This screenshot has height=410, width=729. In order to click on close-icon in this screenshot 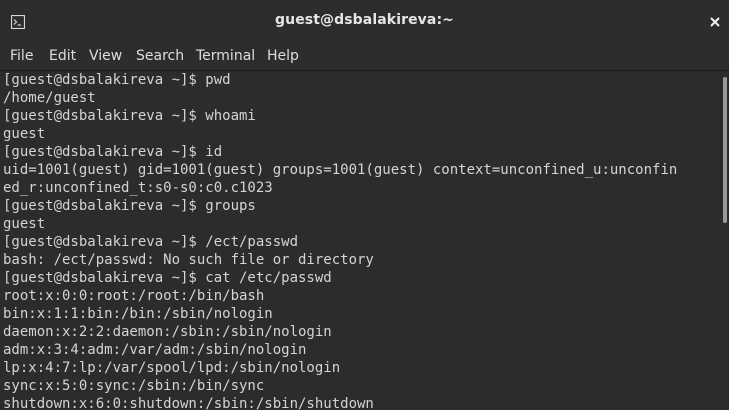, I will do `click(715, 22)`.